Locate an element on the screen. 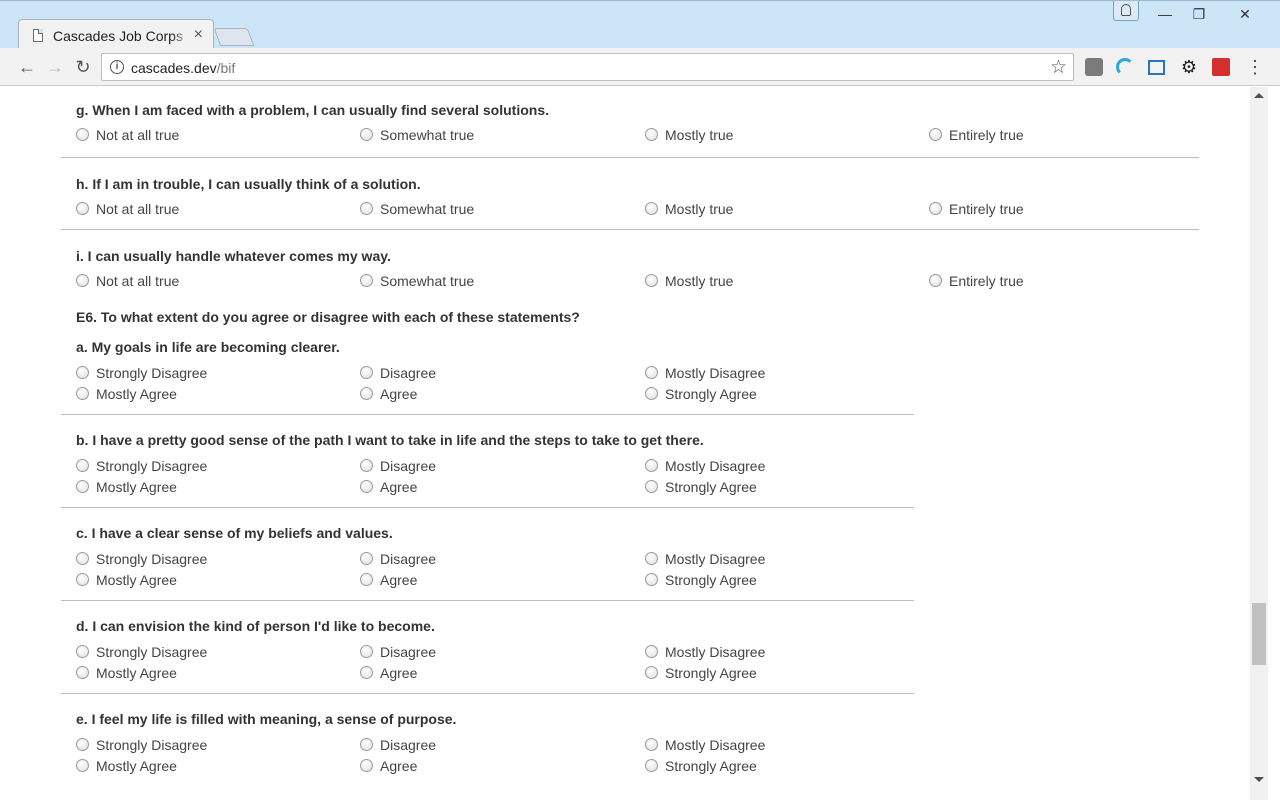  extension-note-icon is located at coordinates (1094, 67).